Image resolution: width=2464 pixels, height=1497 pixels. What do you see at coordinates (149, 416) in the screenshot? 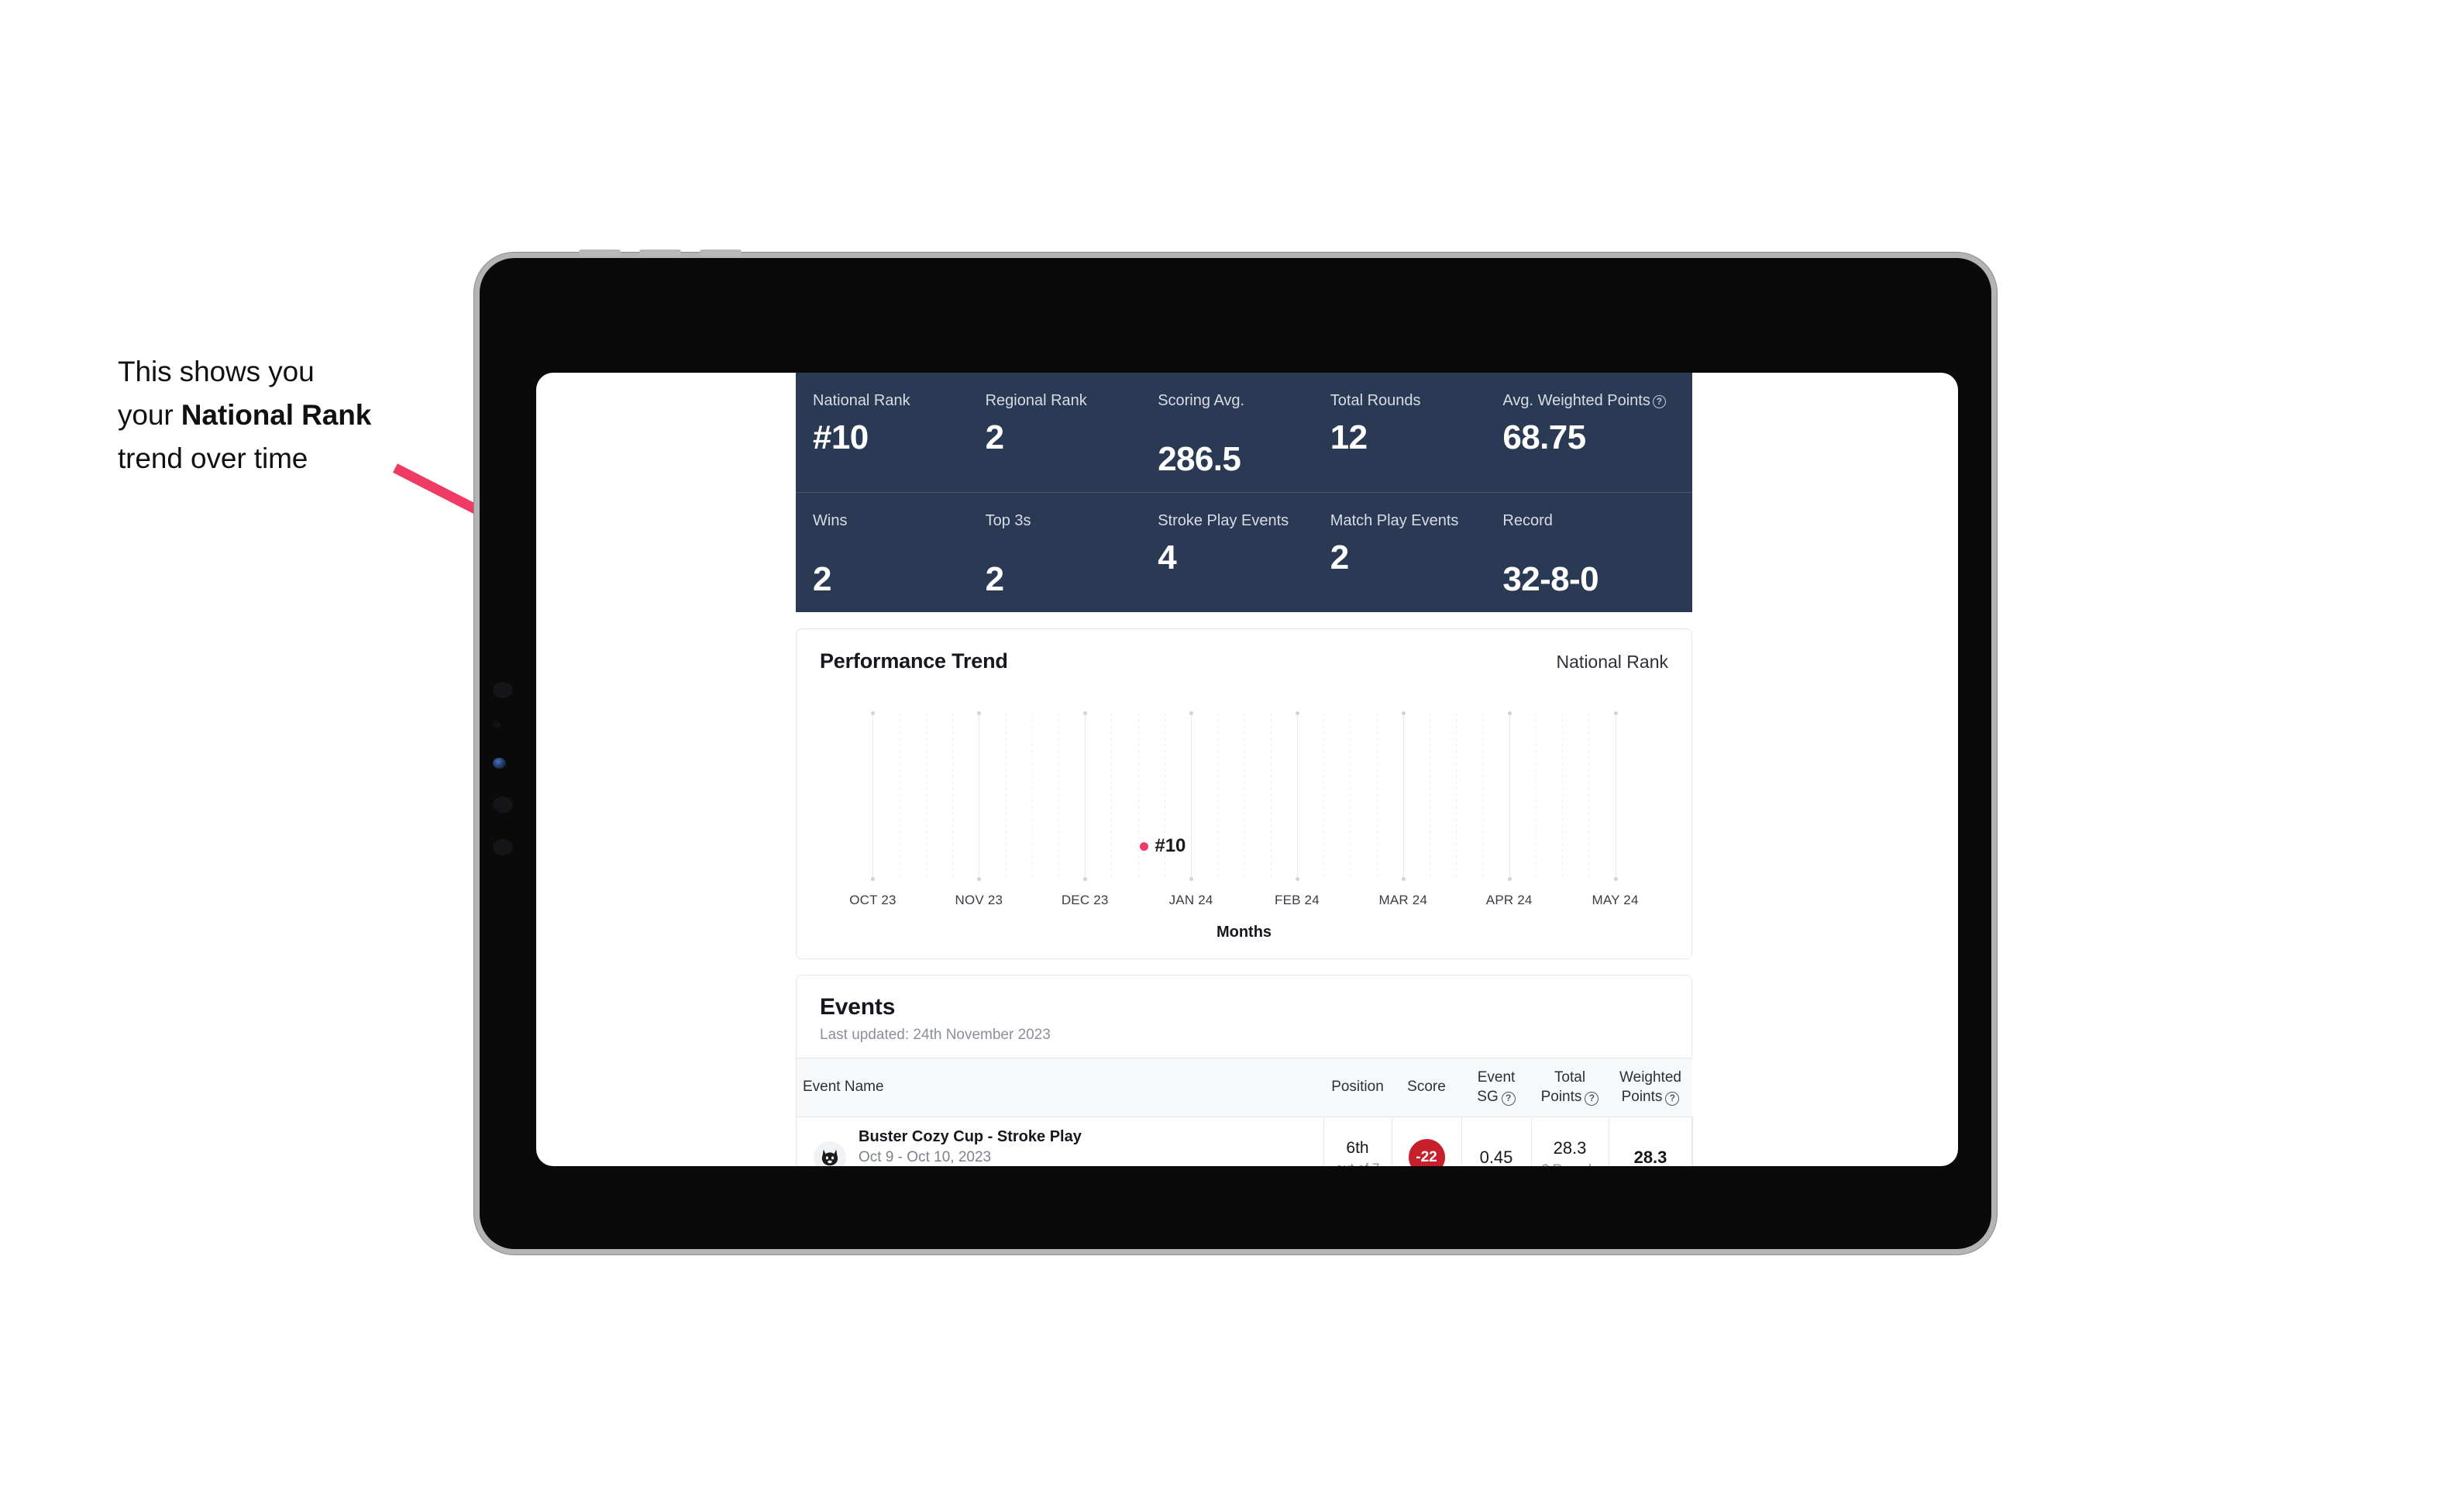
I see `annotation-line-2-prefix: your` at bounding box center [149, 416].